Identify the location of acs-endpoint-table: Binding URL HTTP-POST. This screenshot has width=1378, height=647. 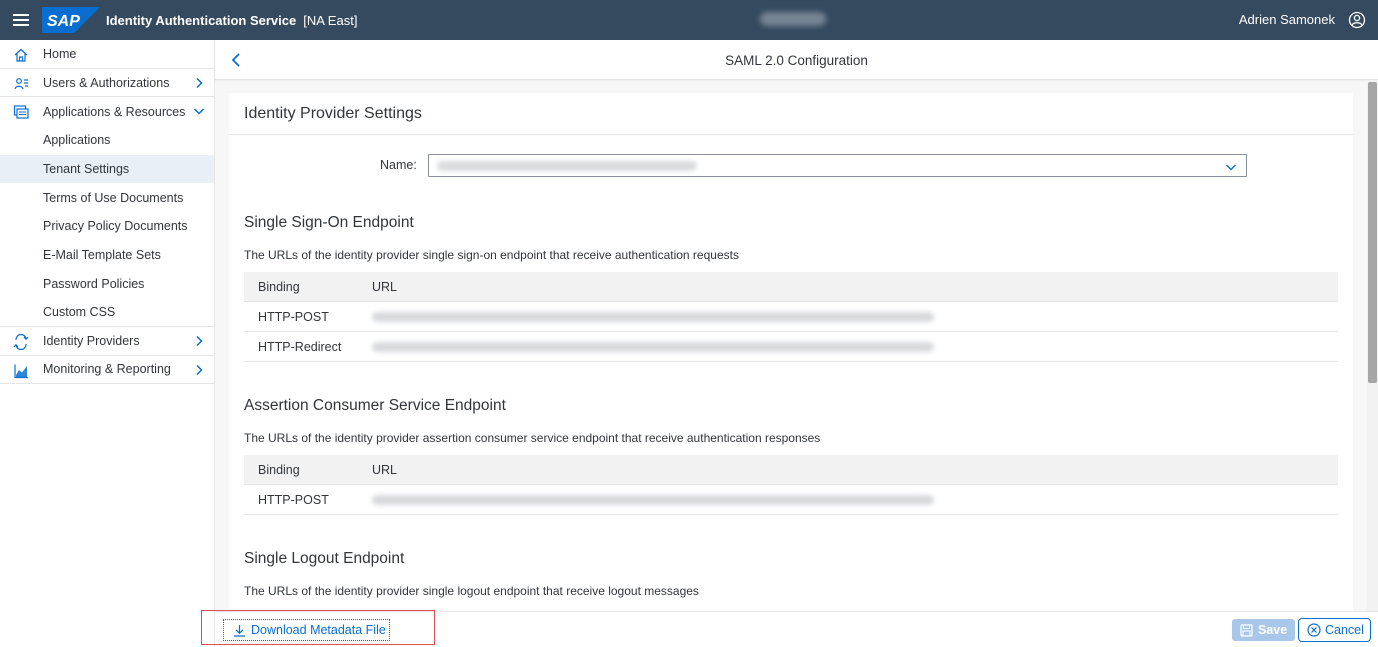
(791, 485).